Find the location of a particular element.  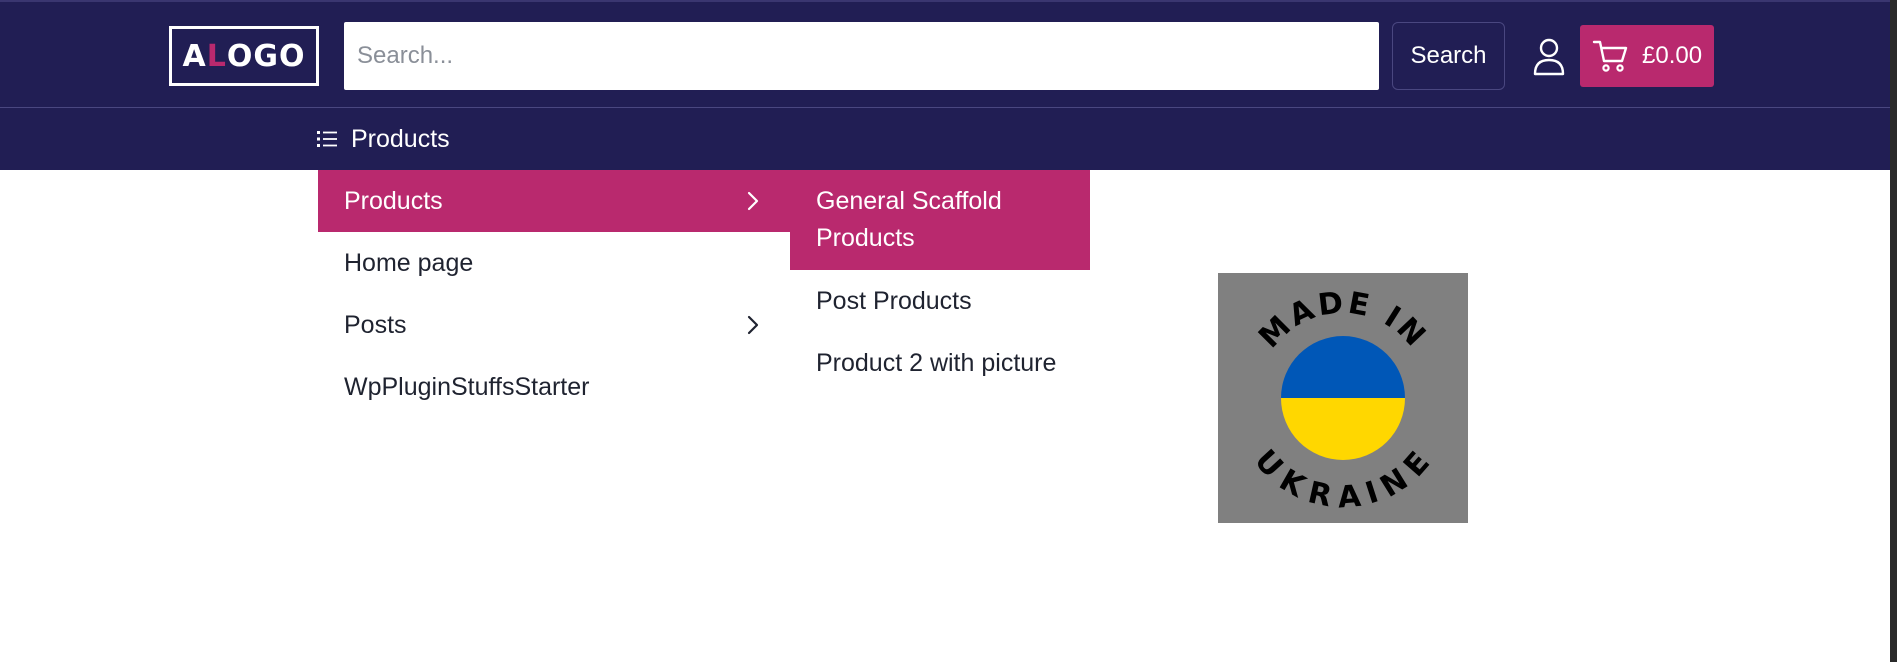

cart-icon is located at coordinates (1610, 56).